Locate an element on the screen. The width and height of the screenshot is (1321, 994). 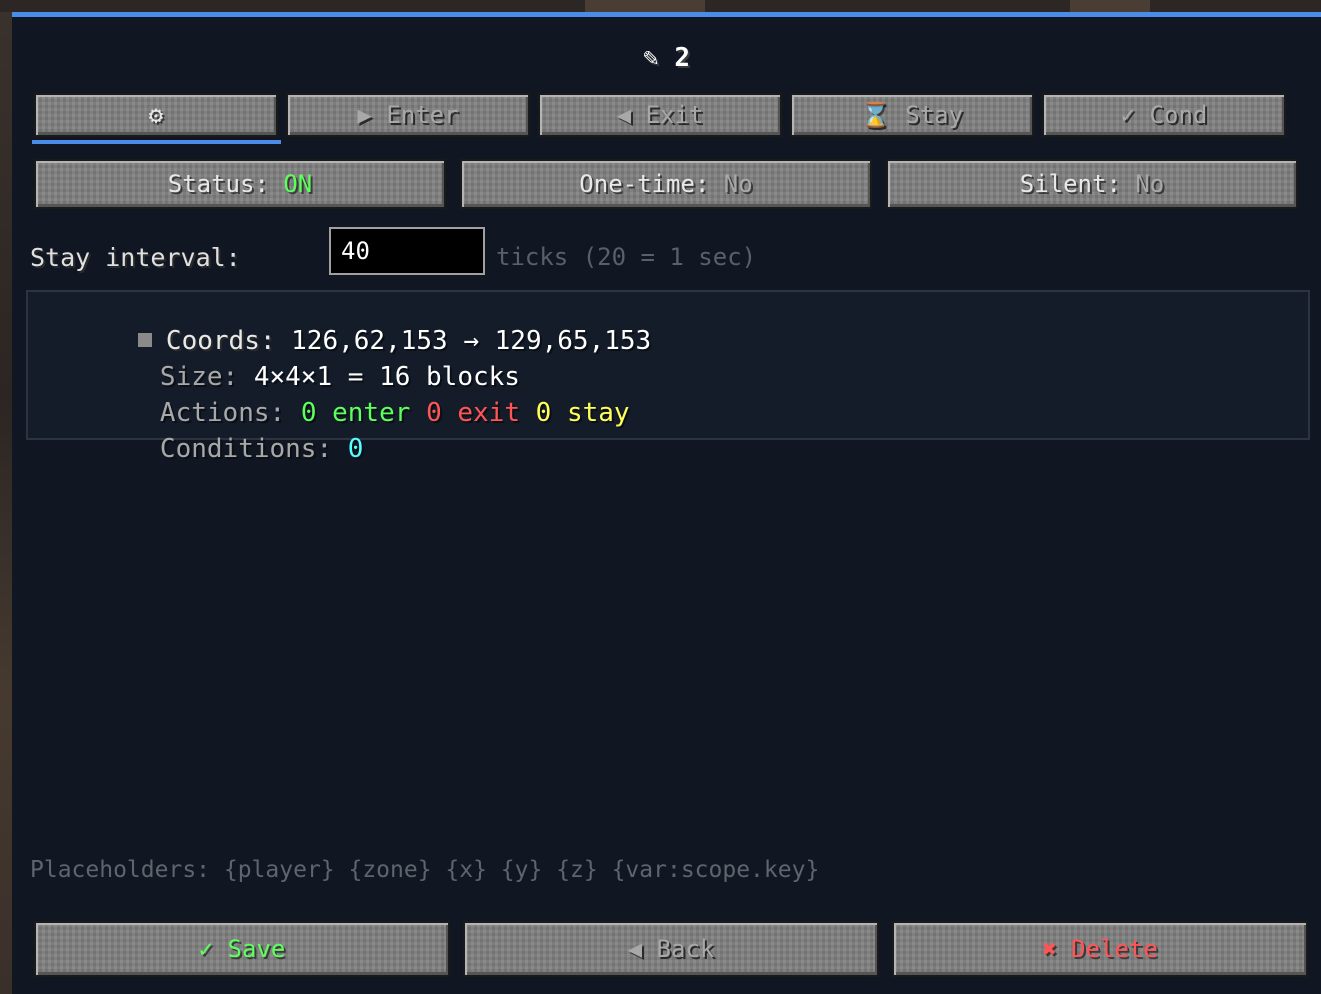
back-button: ◀ Back is located at coordinates (671, 949).